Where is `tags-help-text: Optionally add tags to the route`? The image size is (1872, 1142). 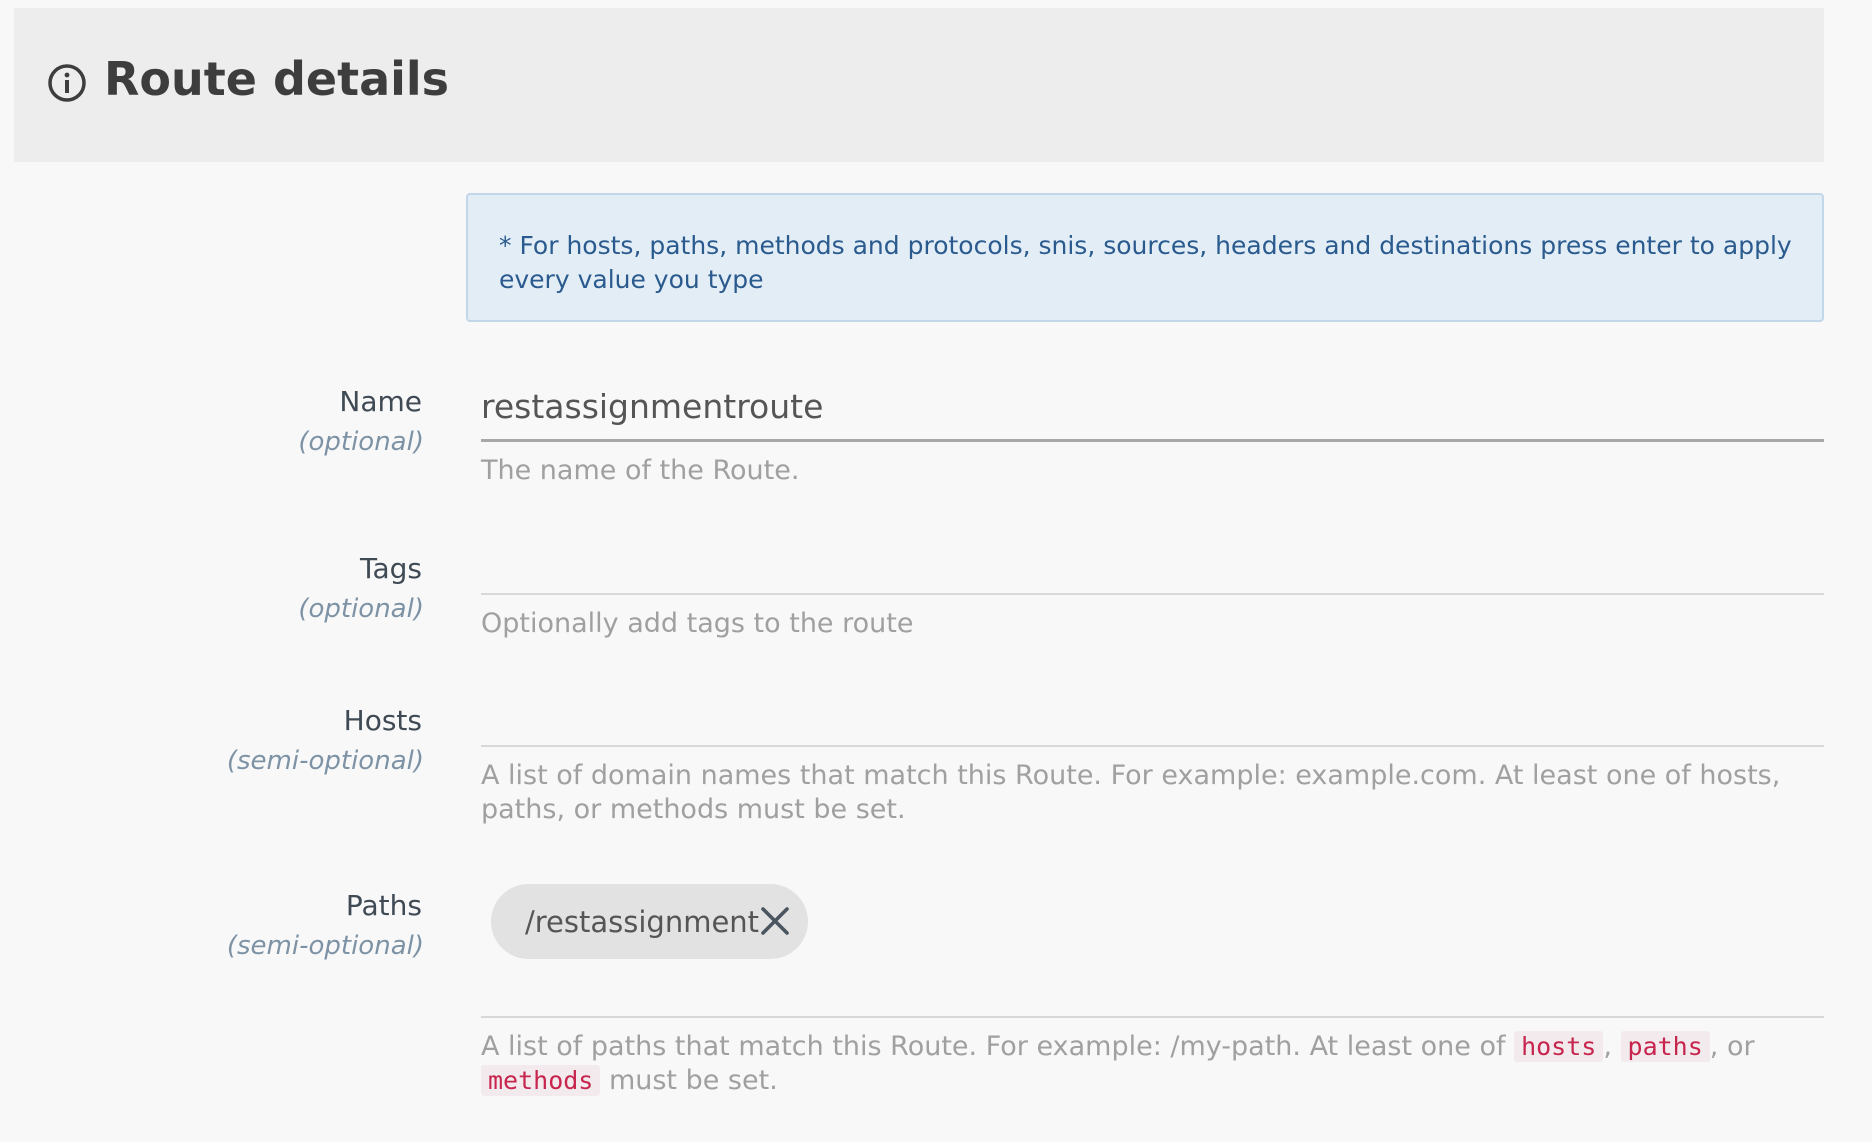
tags-help-text: Optionally add tags to the route is located at coordinates (697, 623).